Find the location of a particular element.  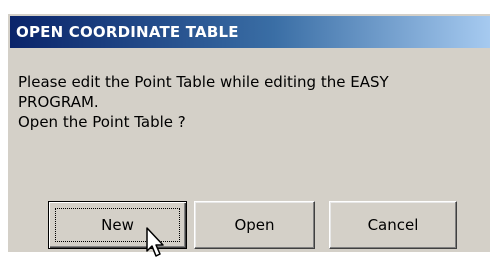

new-button: New is located at coordinates (117, 225).